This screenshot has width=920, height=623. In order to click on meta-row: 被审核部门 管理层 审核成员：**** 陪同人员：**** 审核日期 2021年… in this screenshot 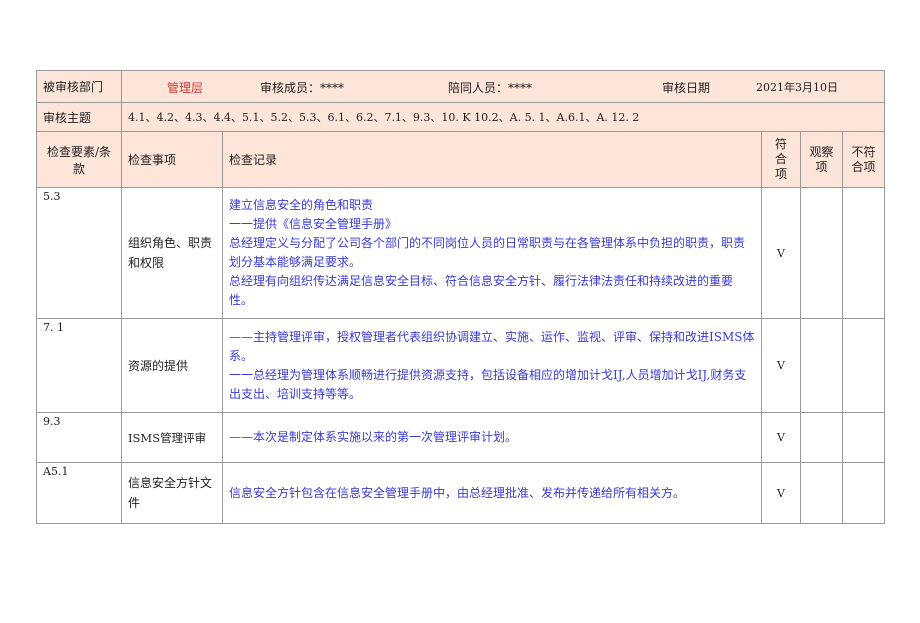, I will do `click(461, 86)`.